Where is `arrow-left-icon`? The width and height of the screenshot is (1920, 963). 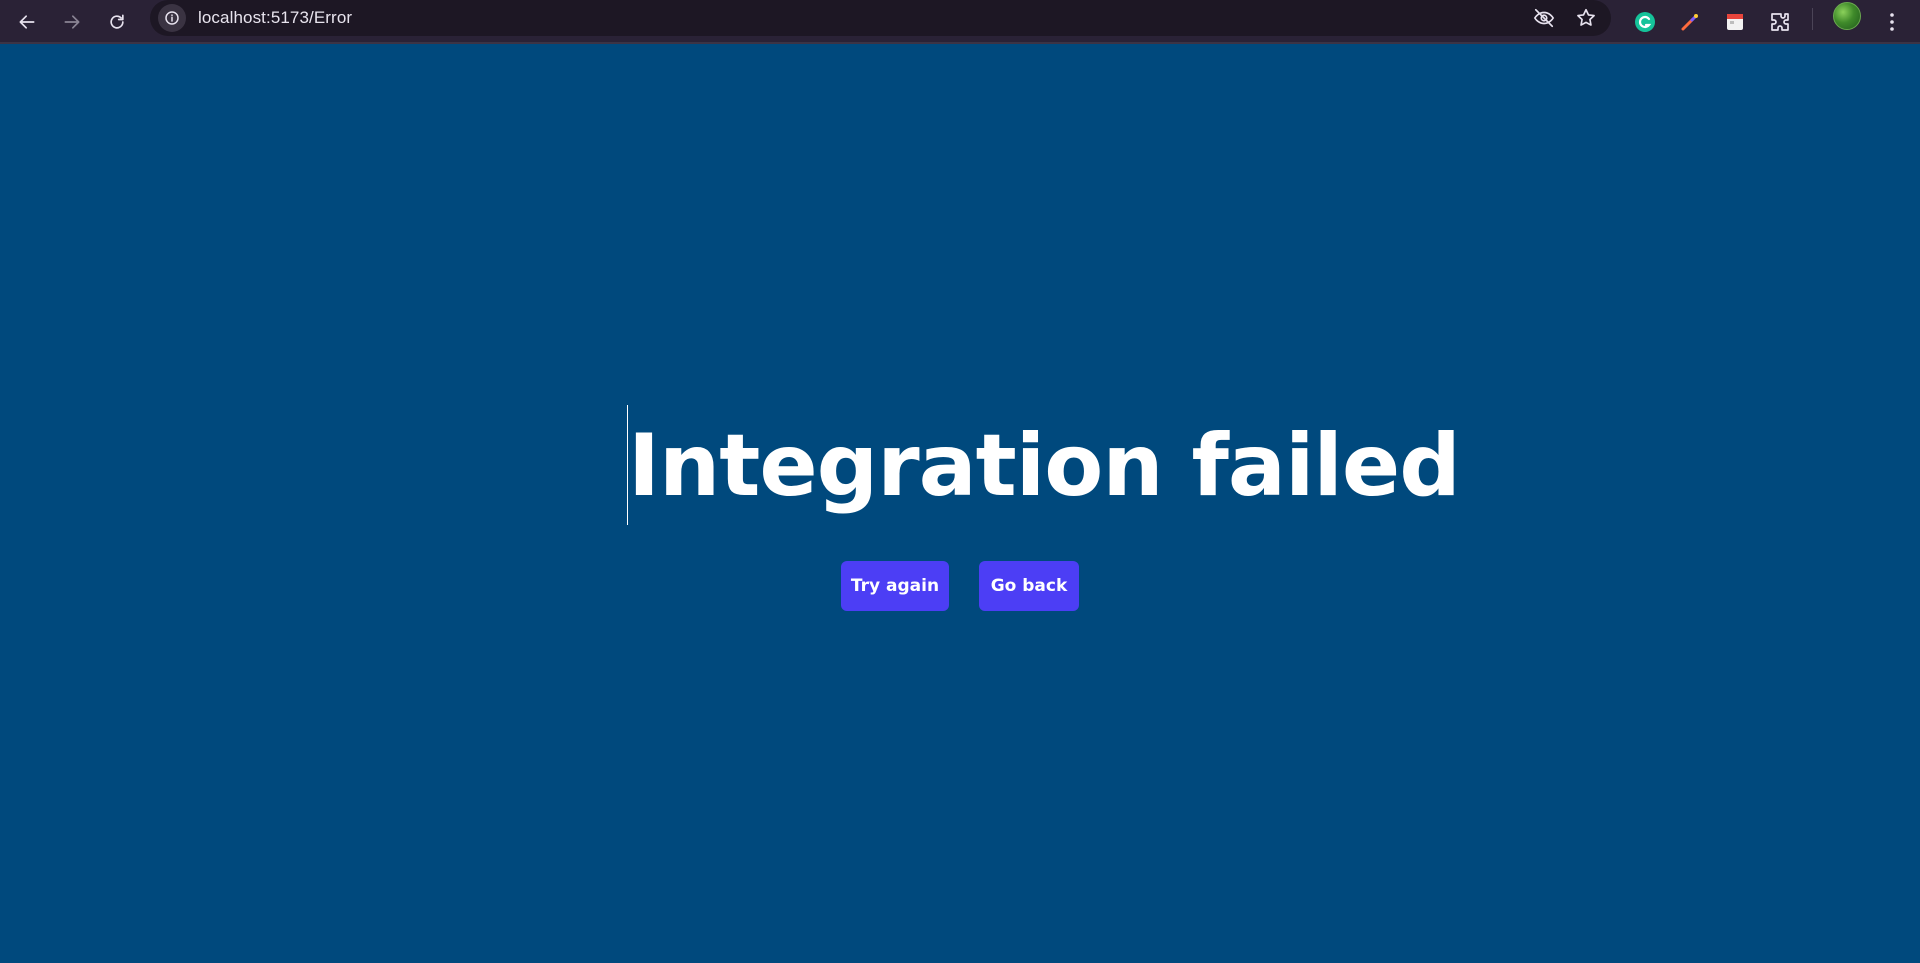
arrow-left-icon is located at coordinates (27, 22).